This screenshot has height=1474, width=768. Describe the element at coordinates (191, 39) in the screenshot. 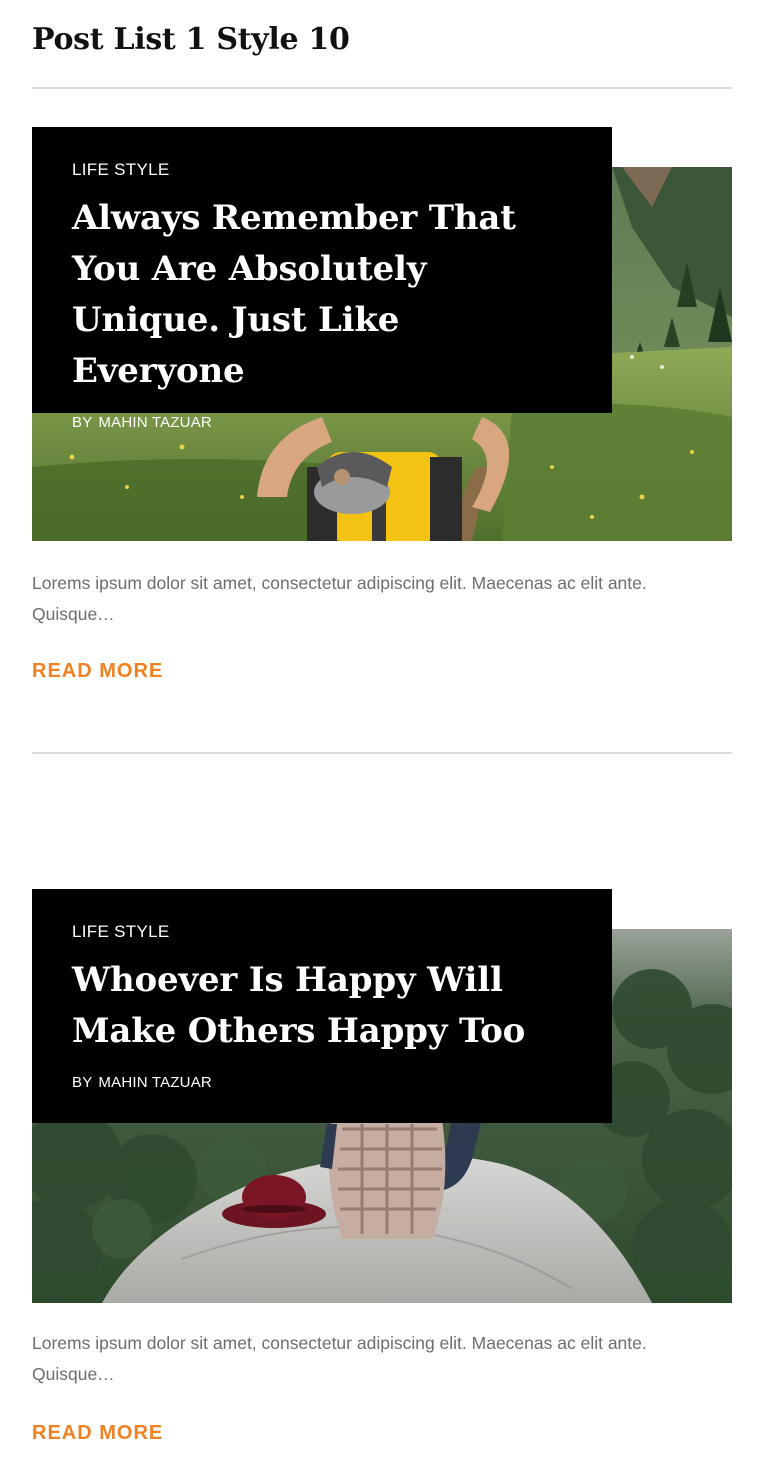

I see `section-title: Post List 1 Style 10` at that location.